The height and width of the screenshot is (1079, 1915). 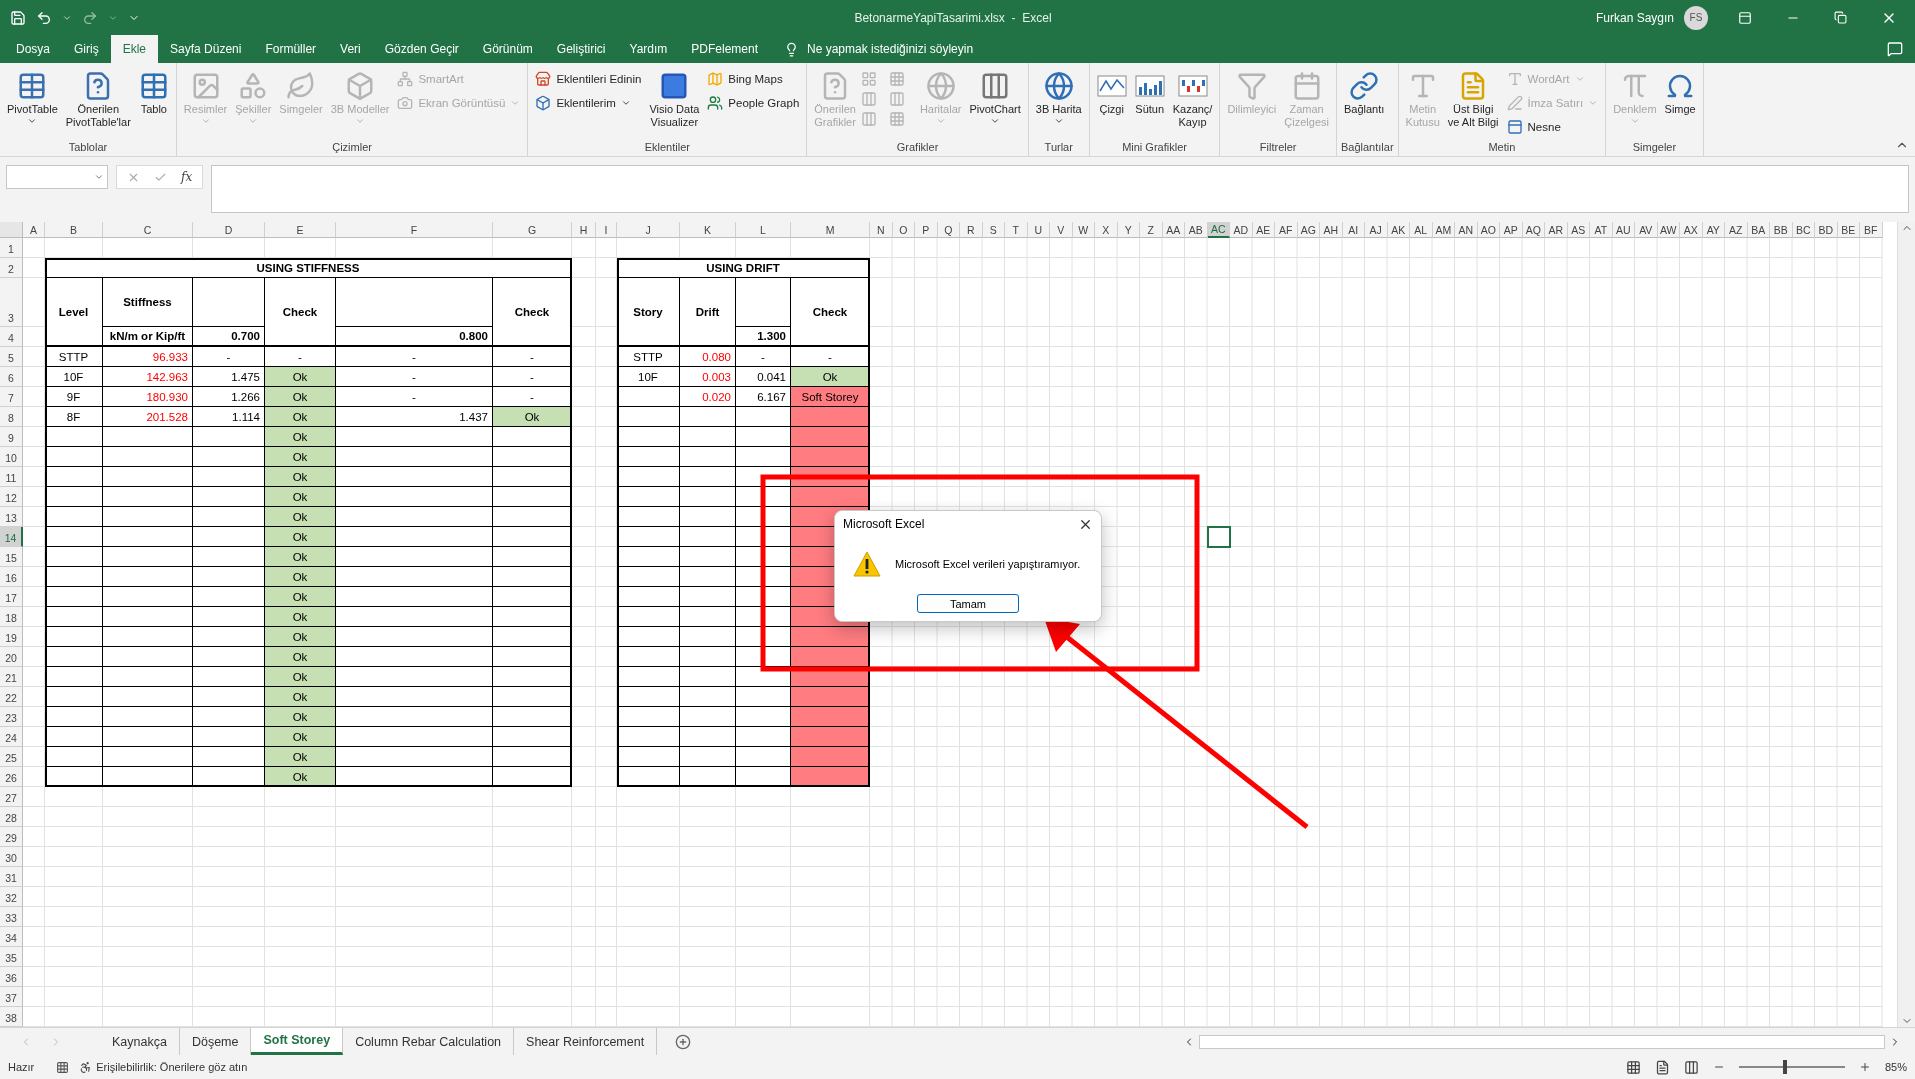 What do you see at coordinates (11, 230) in the screenshot?
I see `select-all-corner` at bounding box center [11, 230].